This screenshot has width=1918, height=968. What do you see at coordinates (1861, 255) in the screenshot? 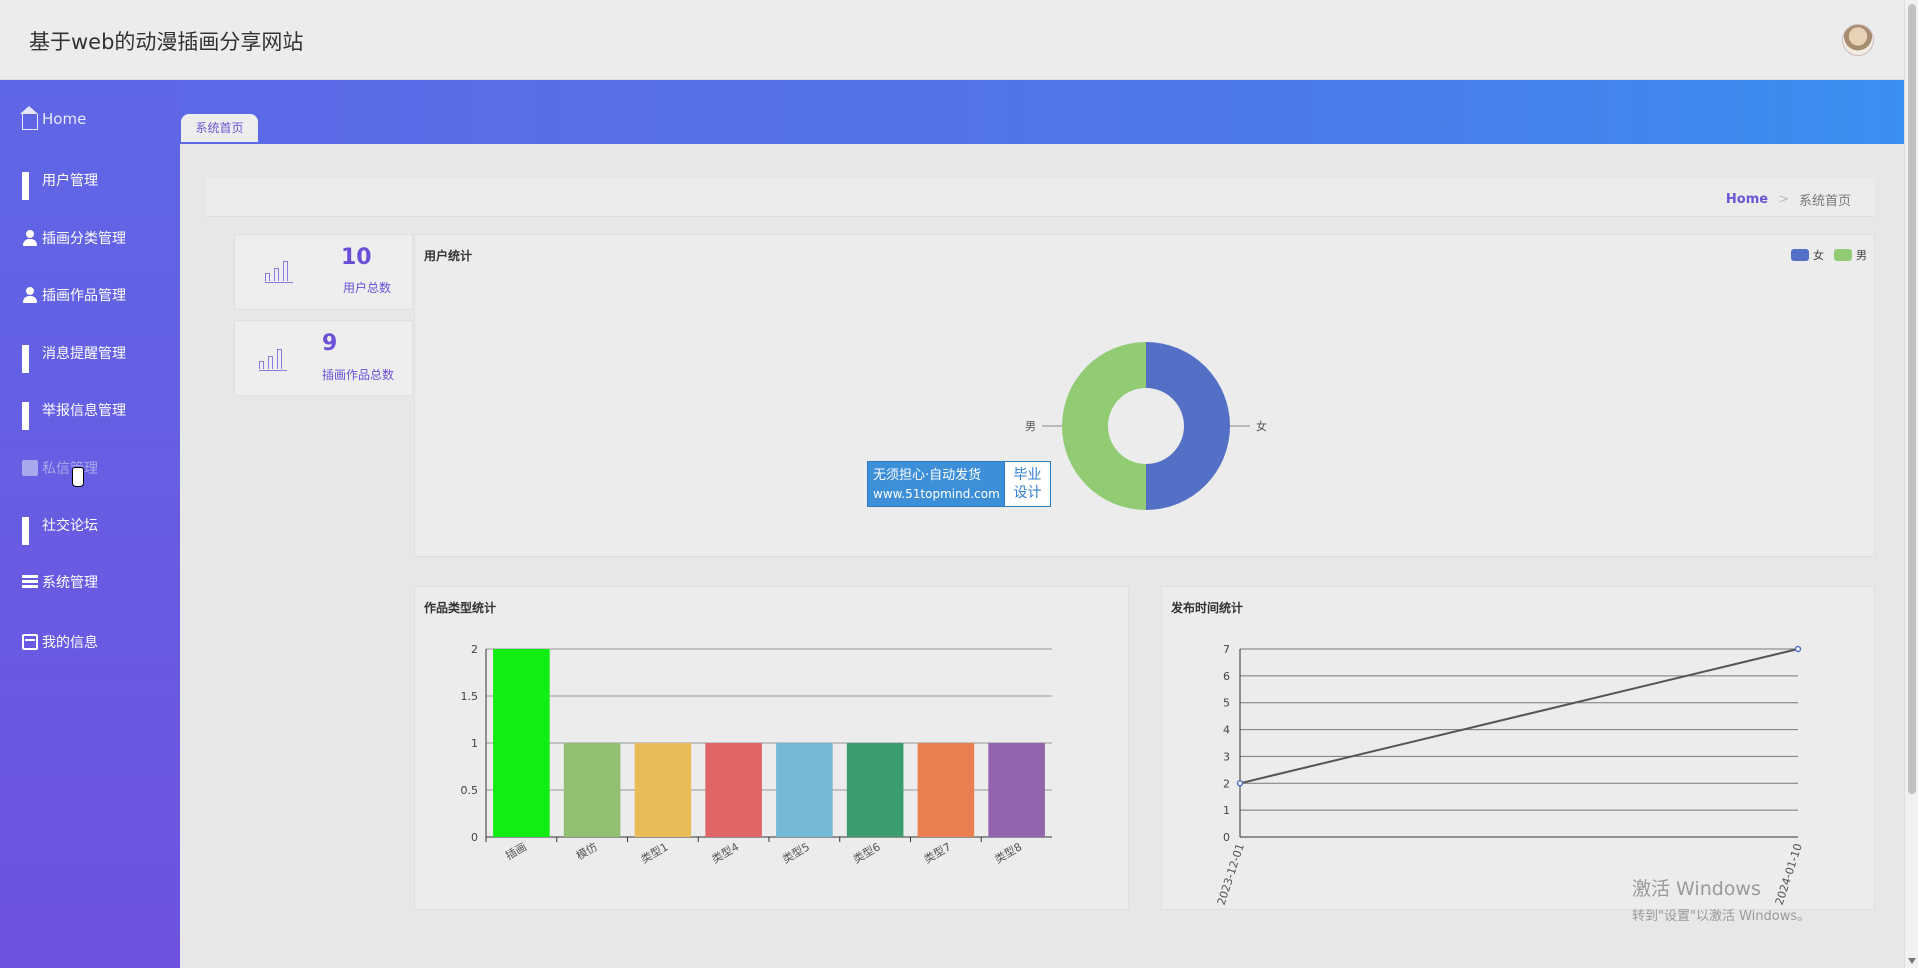
I see `legend-label: 男` at bounding box center [1861, 255].